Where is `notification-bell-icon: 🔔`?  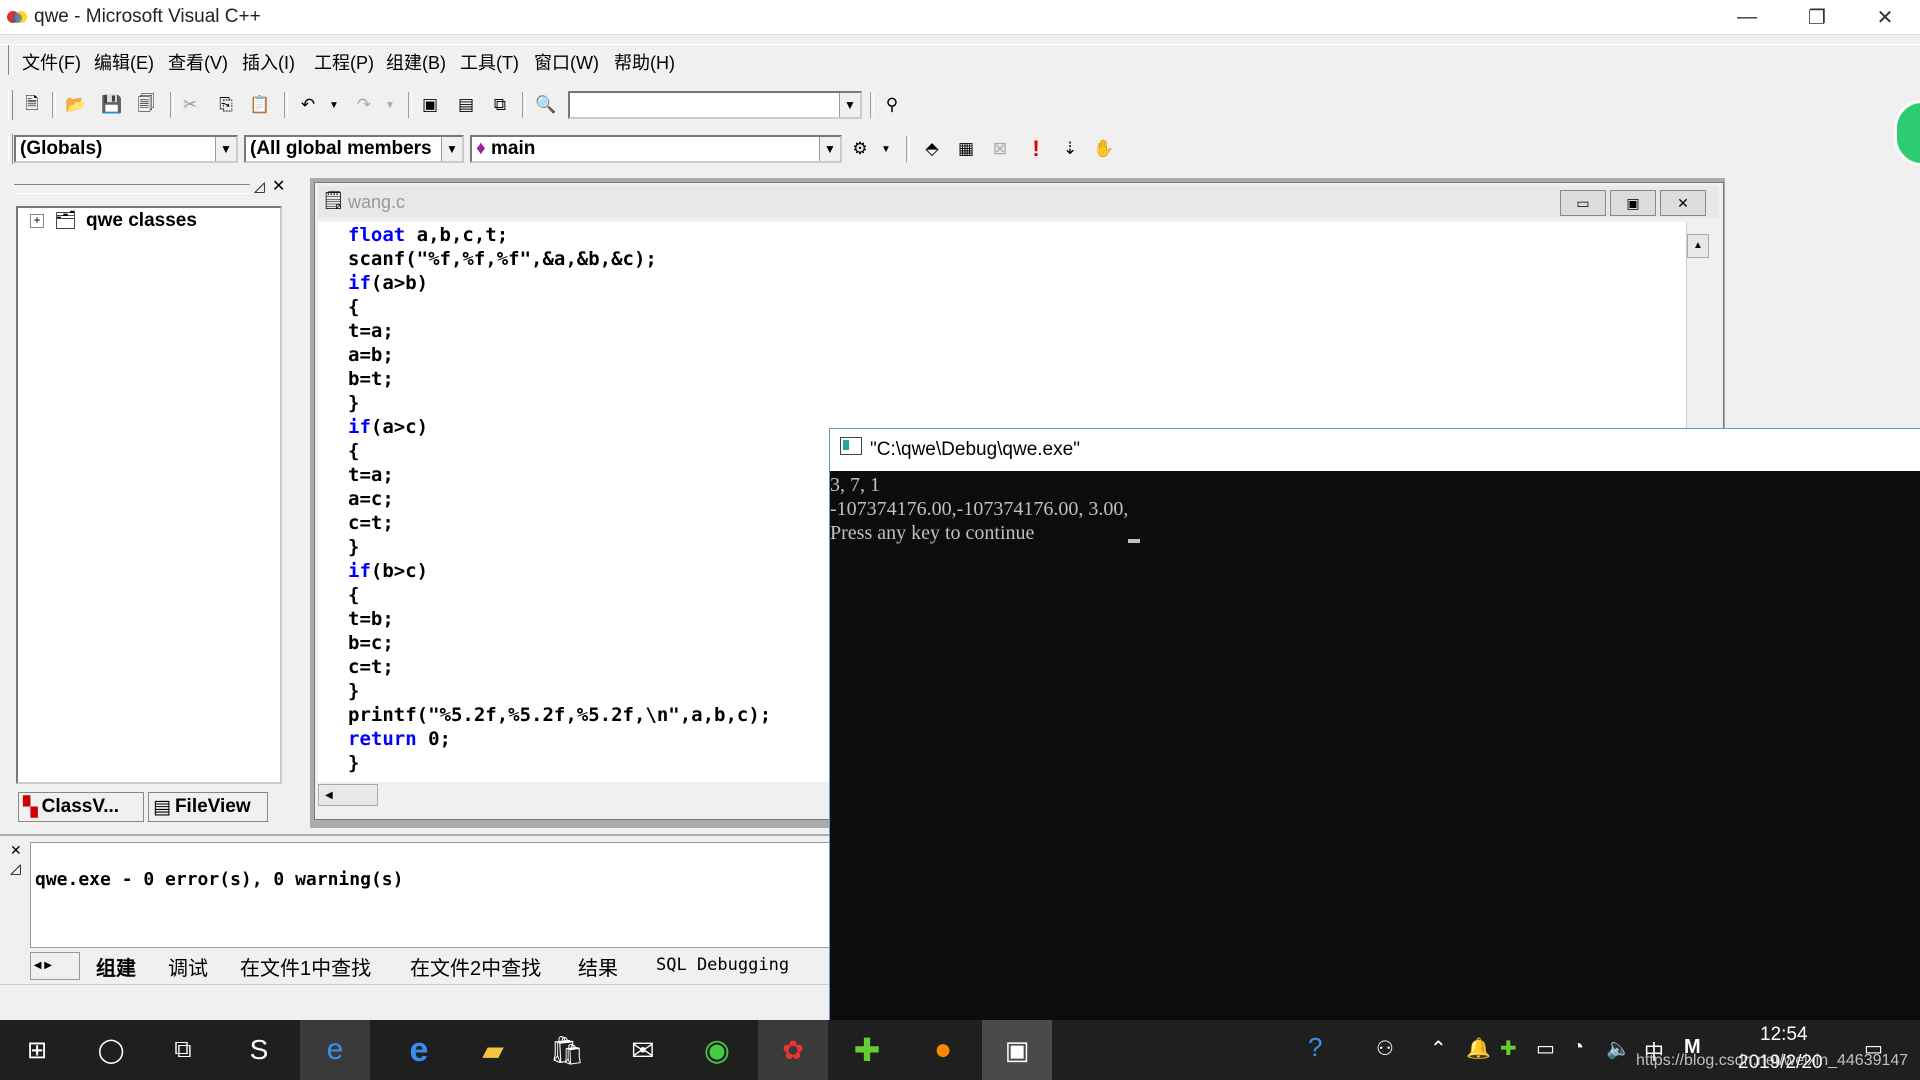
notification-bell-icon: 🔔 is located at coordinates (1478, 1048).